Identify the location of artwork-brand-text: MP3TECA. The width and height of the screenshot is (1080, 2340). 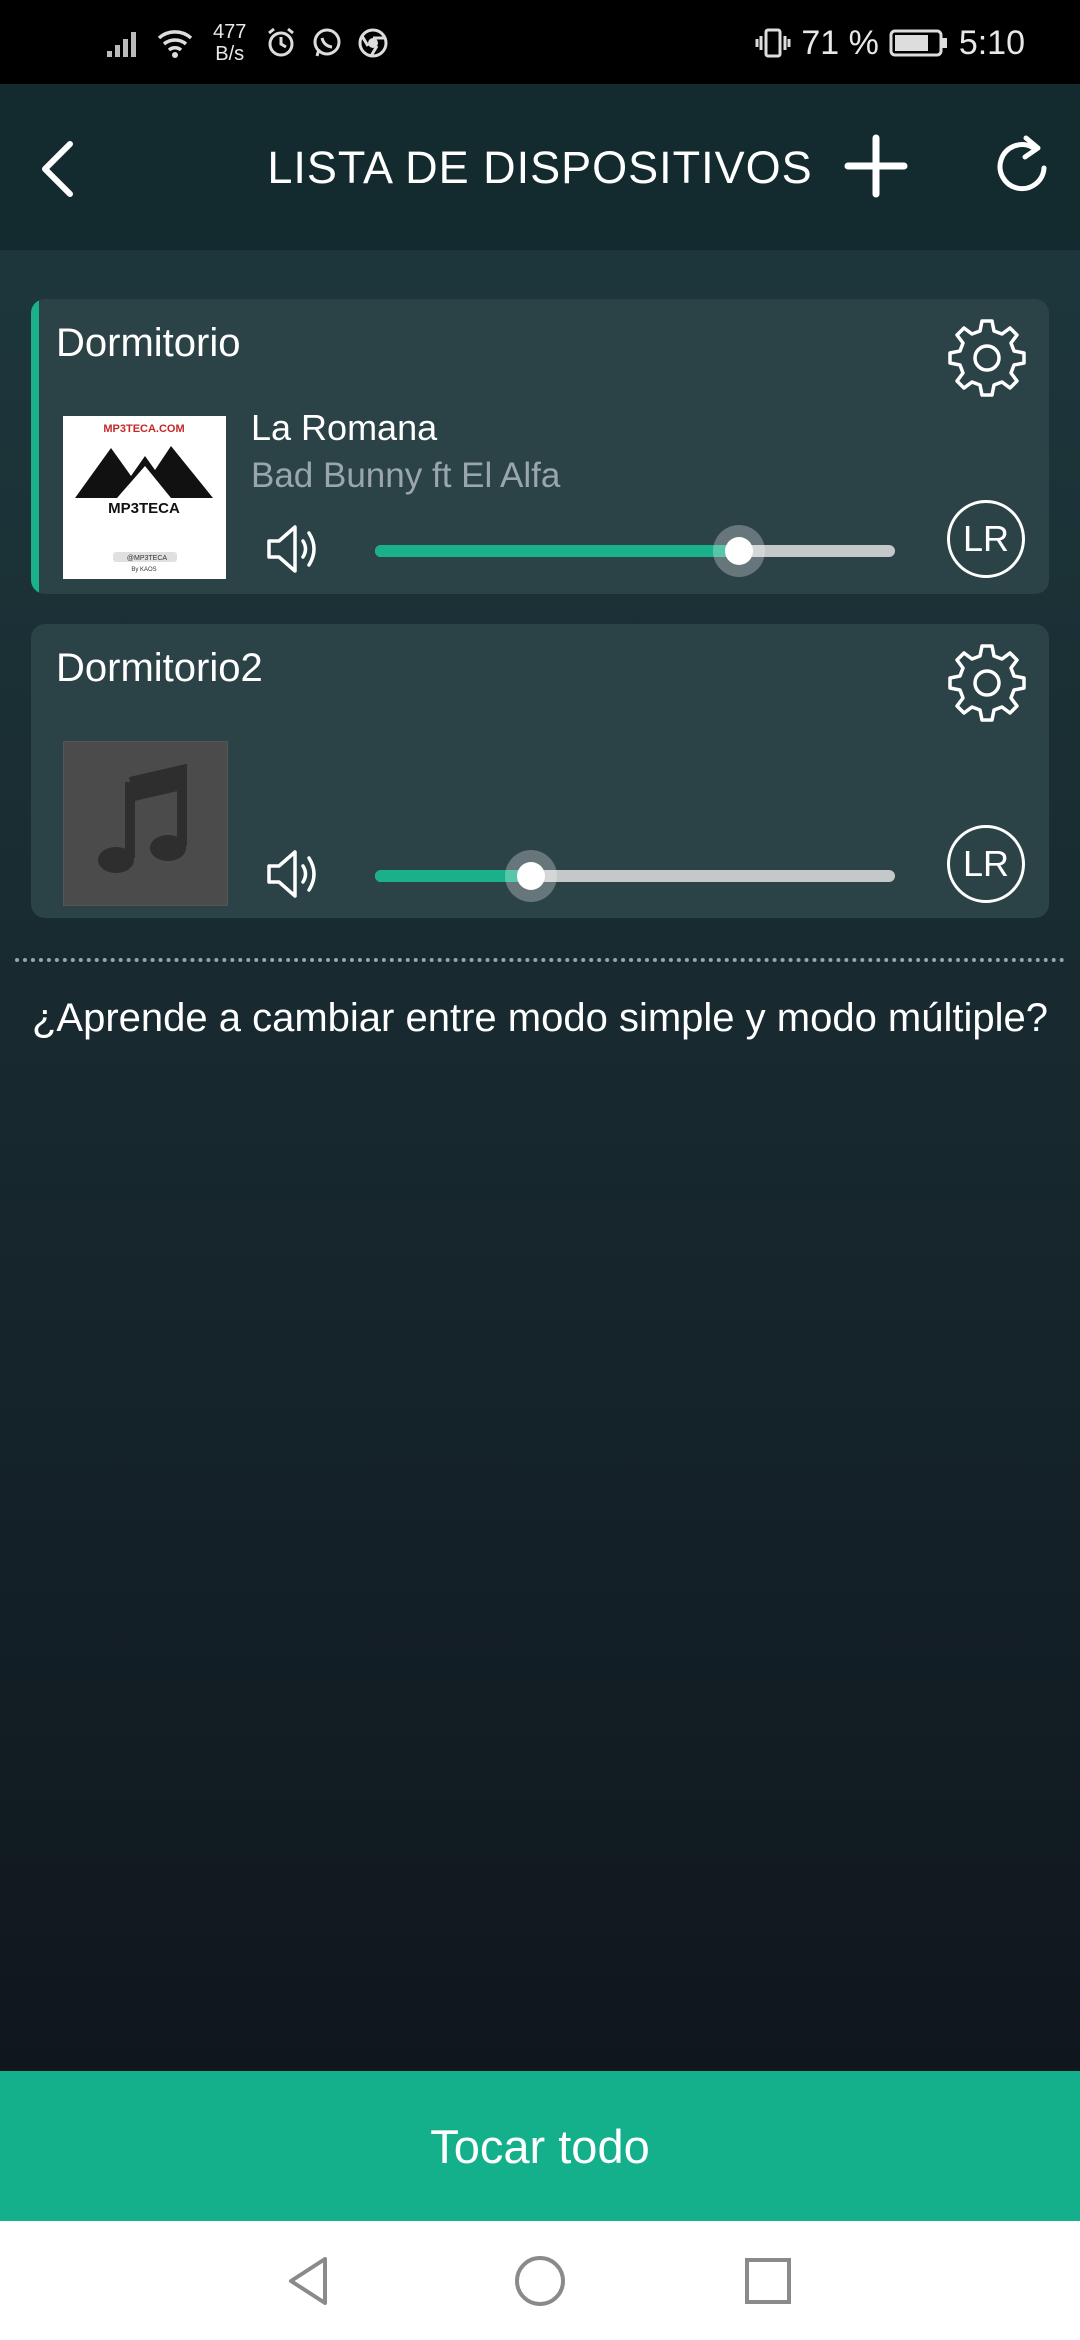
(144, 508).